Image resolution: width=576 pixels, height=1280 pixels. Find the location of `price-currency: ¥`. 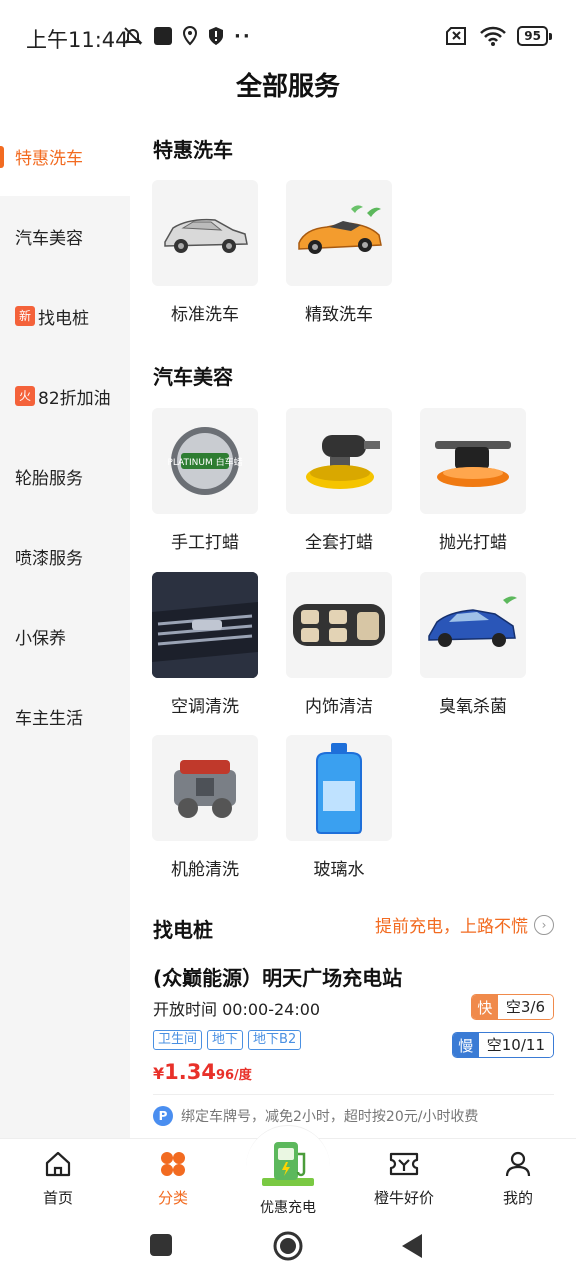

price-currency: ¥ is located at coordinates (159, 1073).